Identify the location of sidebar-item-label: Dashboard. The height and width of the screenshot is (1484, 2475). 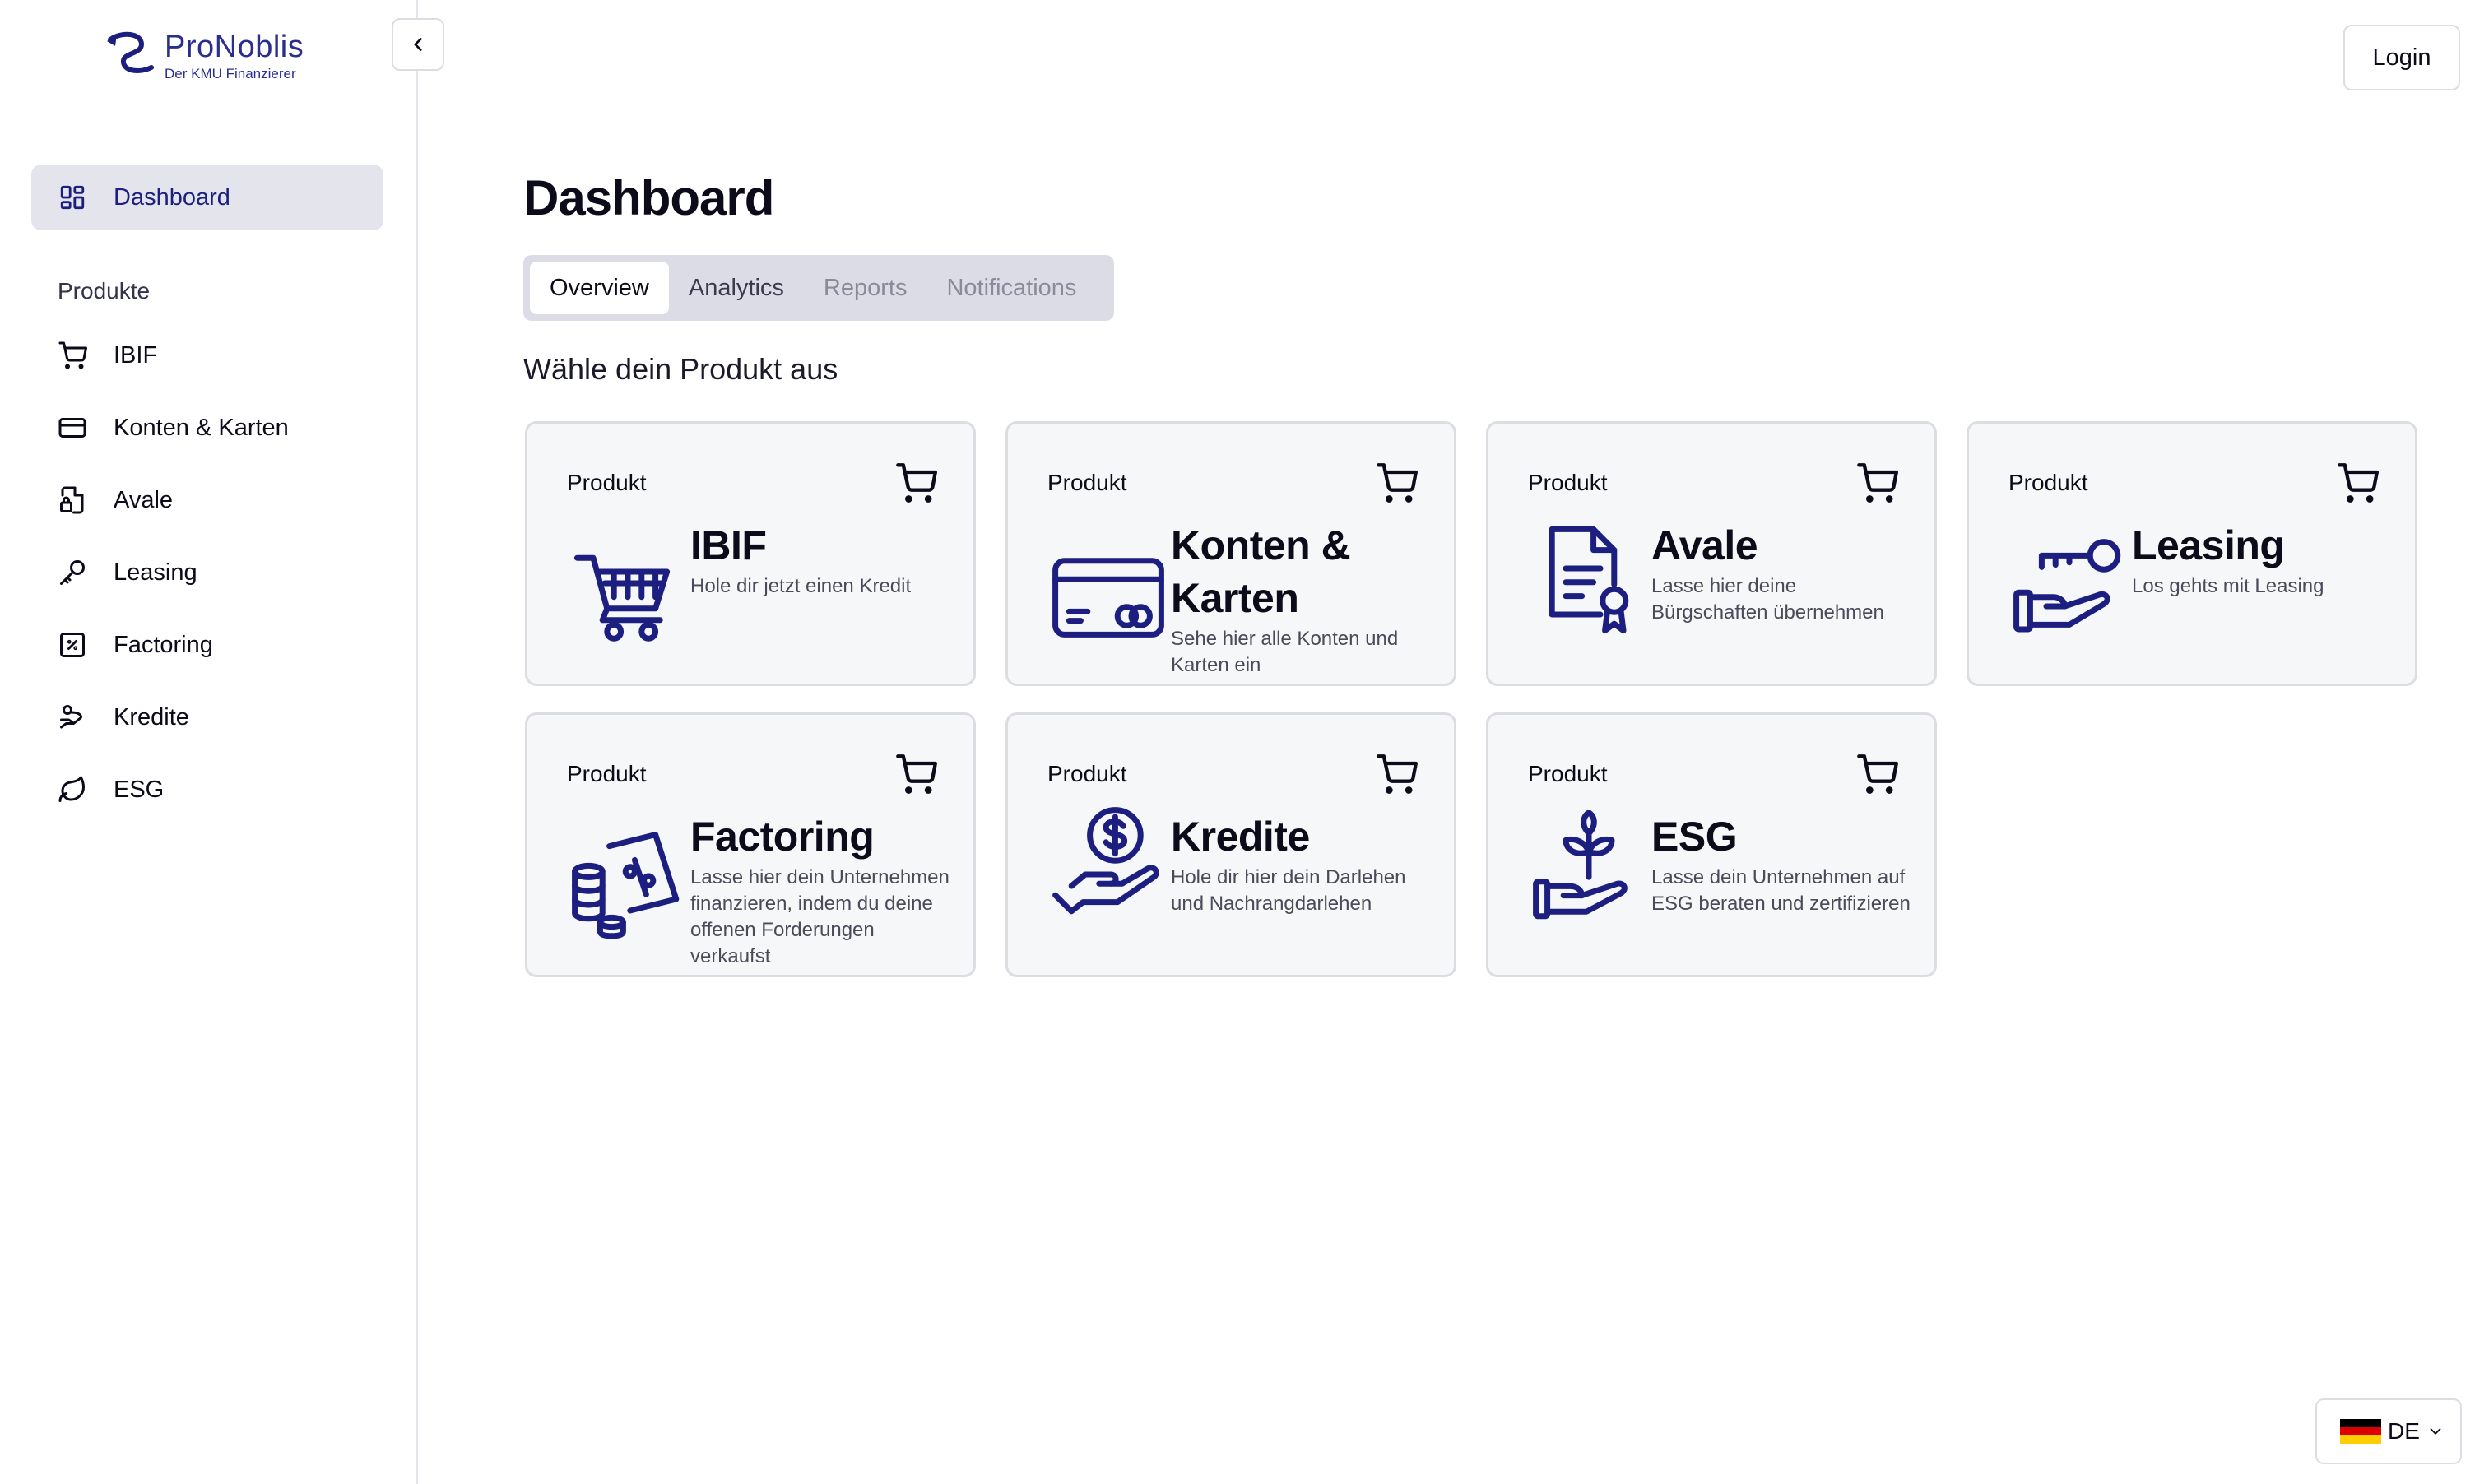
(172, 197).